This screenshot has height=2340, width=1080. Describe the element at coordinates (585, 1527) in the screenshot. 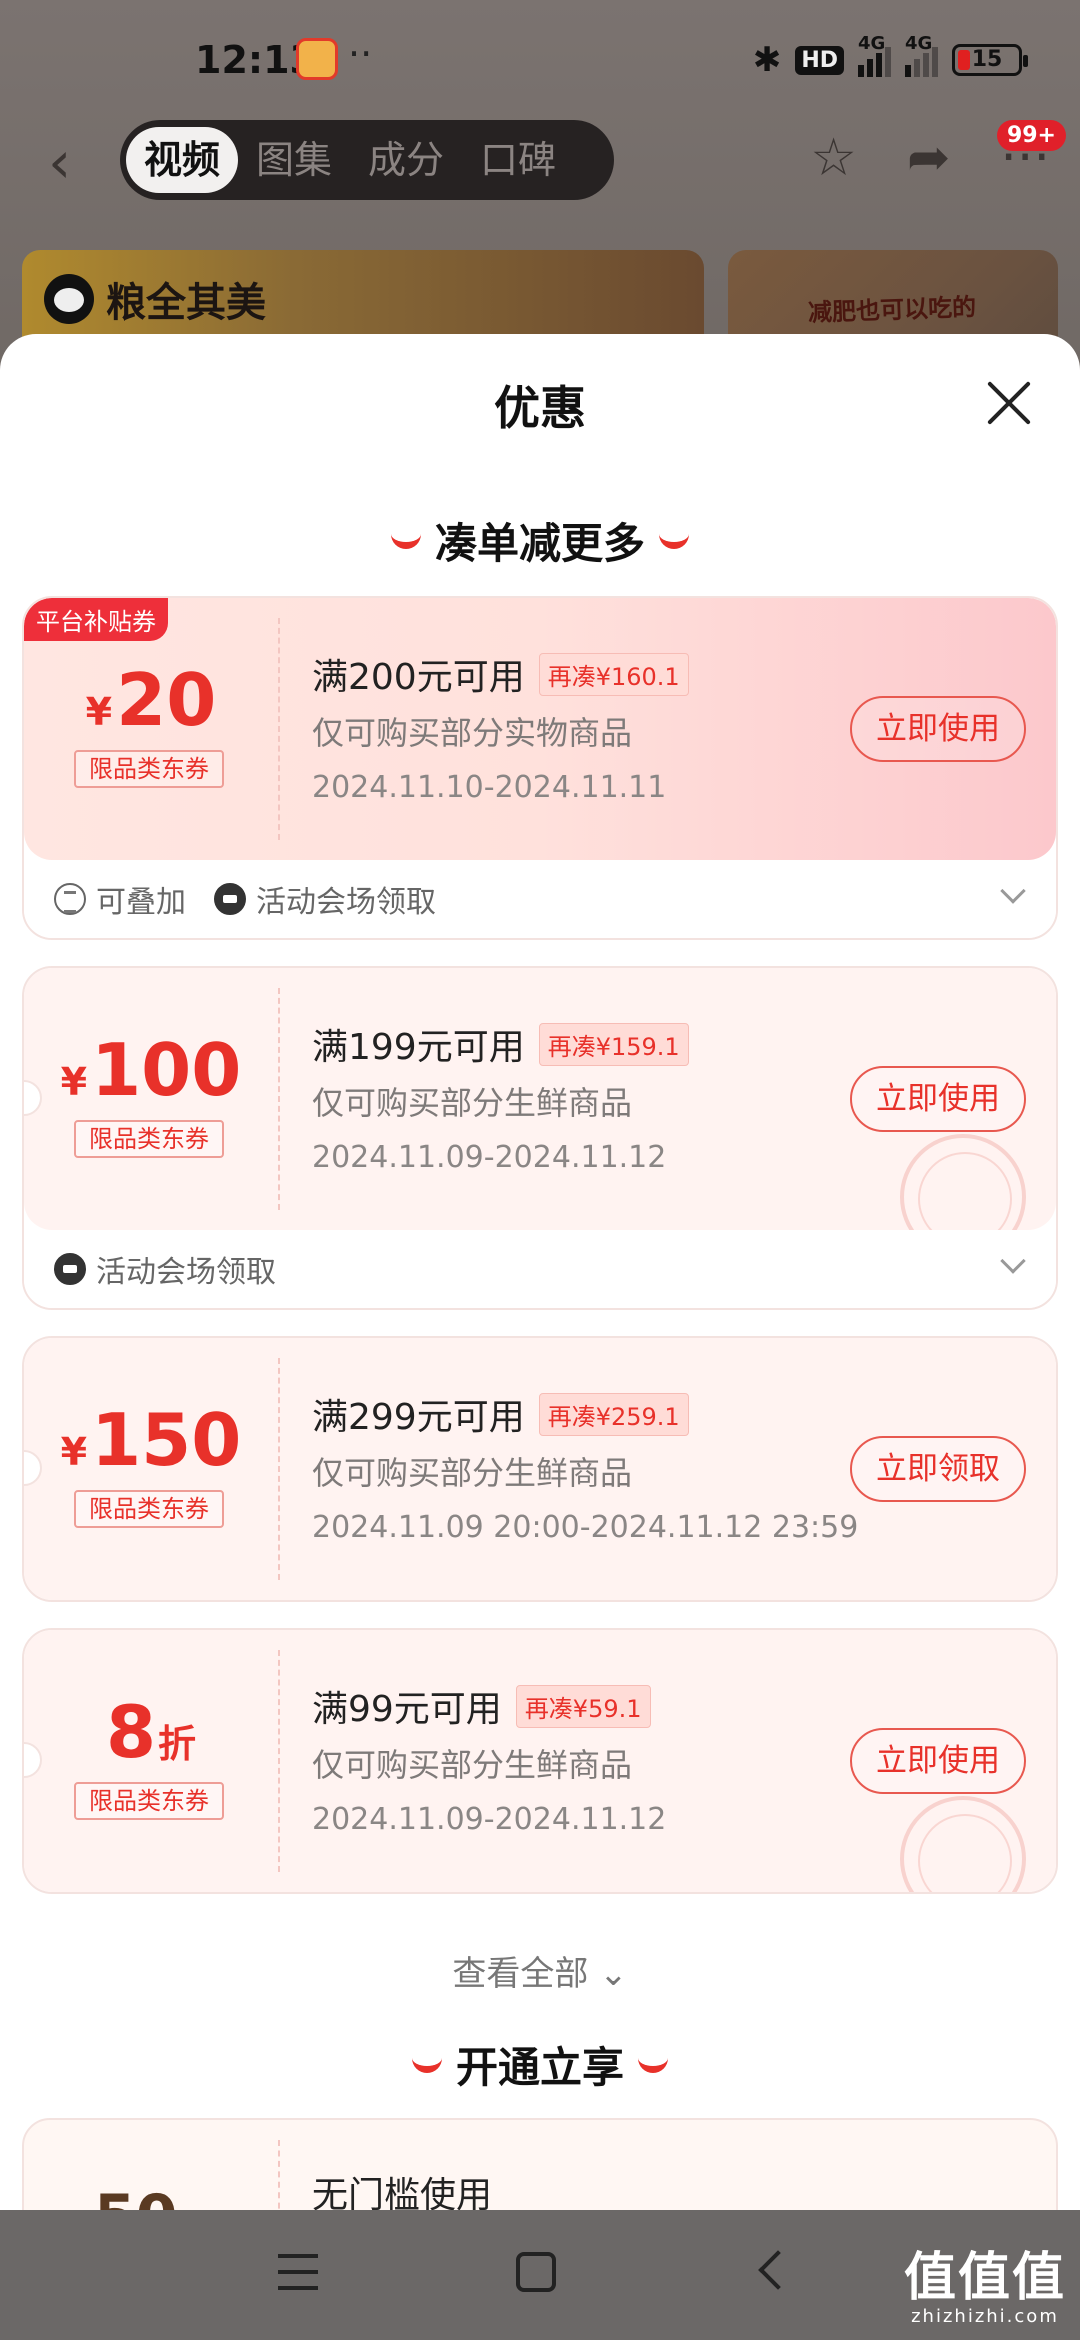

I see `coupon-date: 2024.11.09 20:00-2024.11.12 23:59` at that location.